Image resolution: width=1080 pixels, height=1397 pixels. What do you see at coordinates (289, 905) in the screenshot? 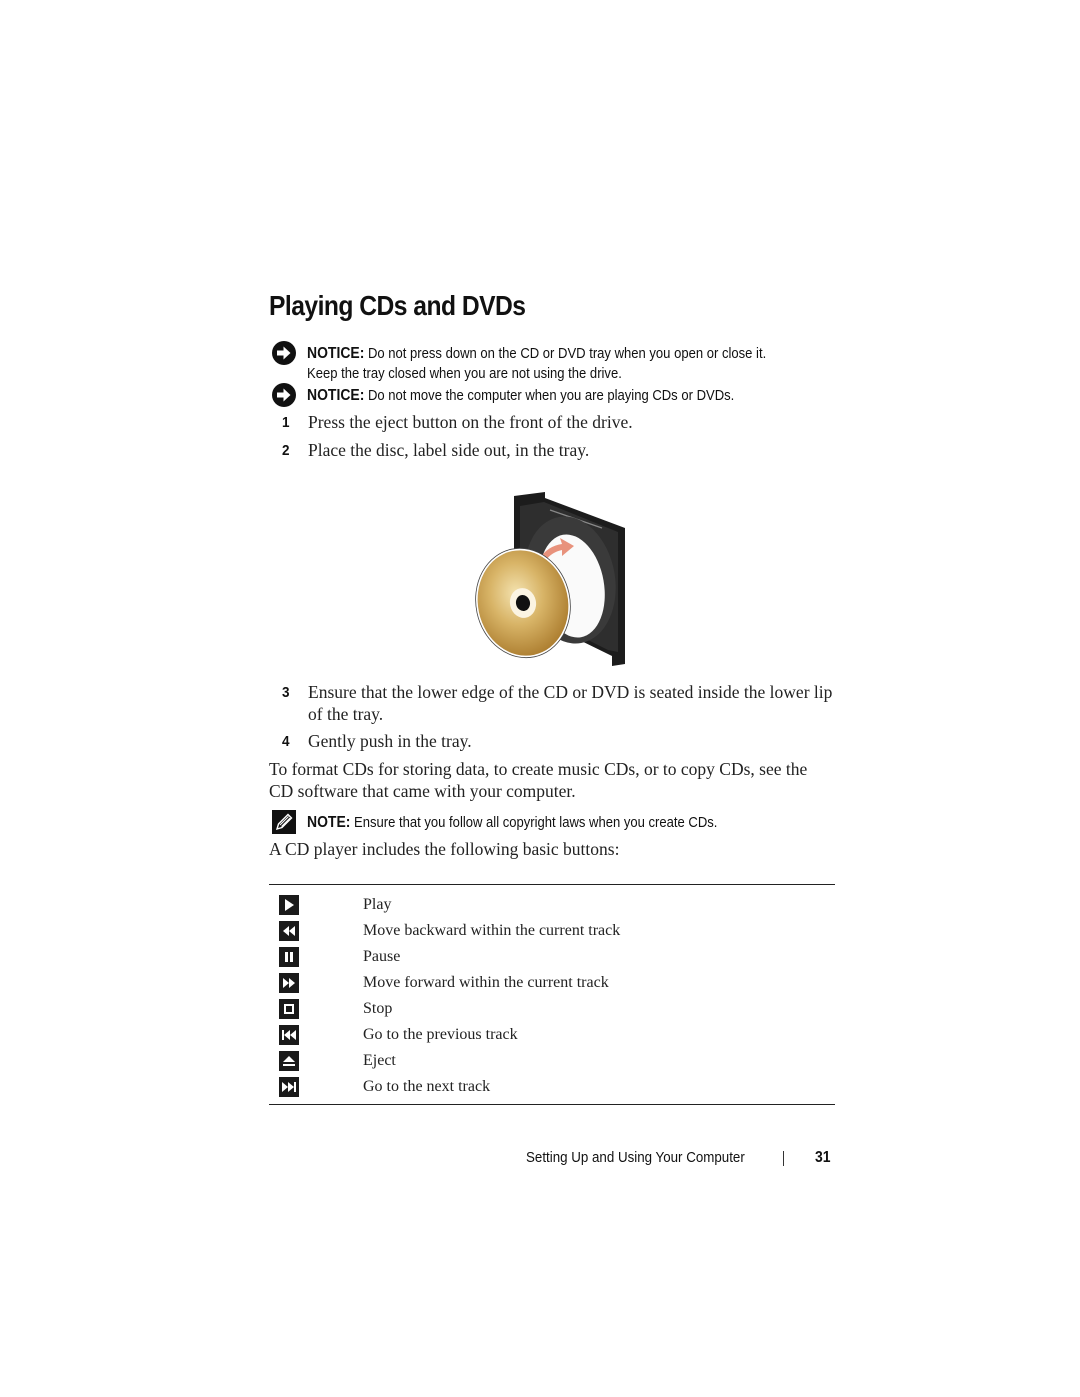
I see `play-icon` at bounding box center [289, 905].